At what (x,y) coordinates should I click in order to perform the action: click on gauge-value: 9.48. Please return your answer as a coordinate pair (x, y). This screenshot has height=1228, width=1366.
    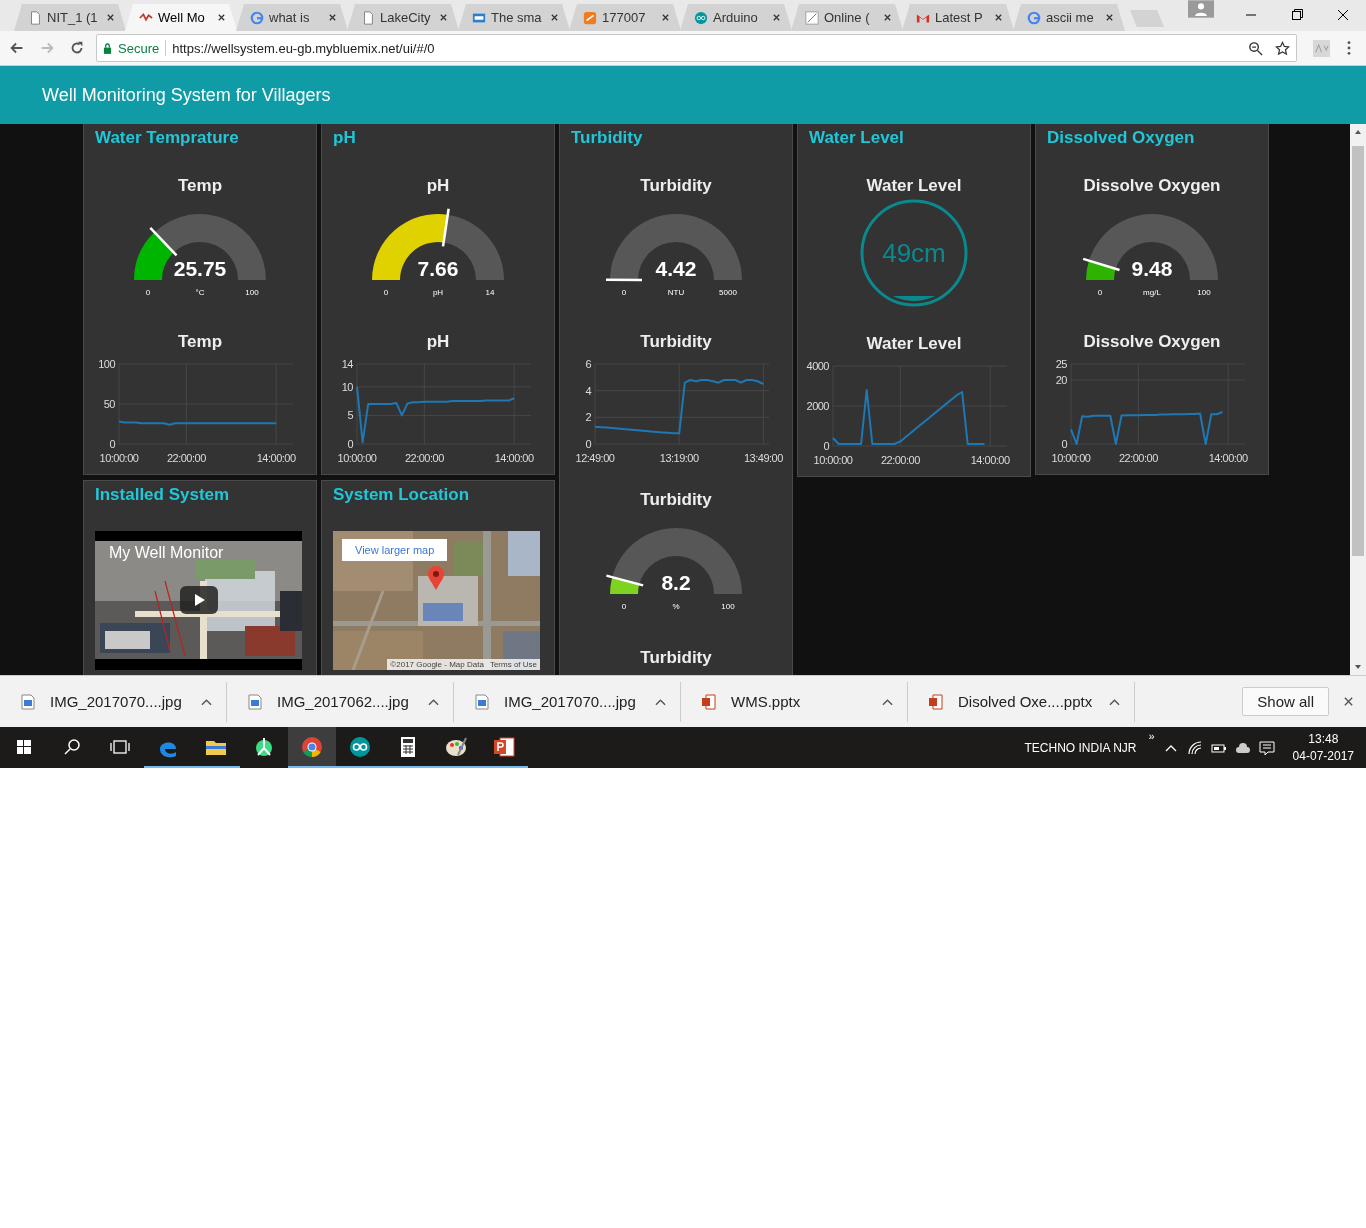
    Looking at the image, I should click on (1152, 268).